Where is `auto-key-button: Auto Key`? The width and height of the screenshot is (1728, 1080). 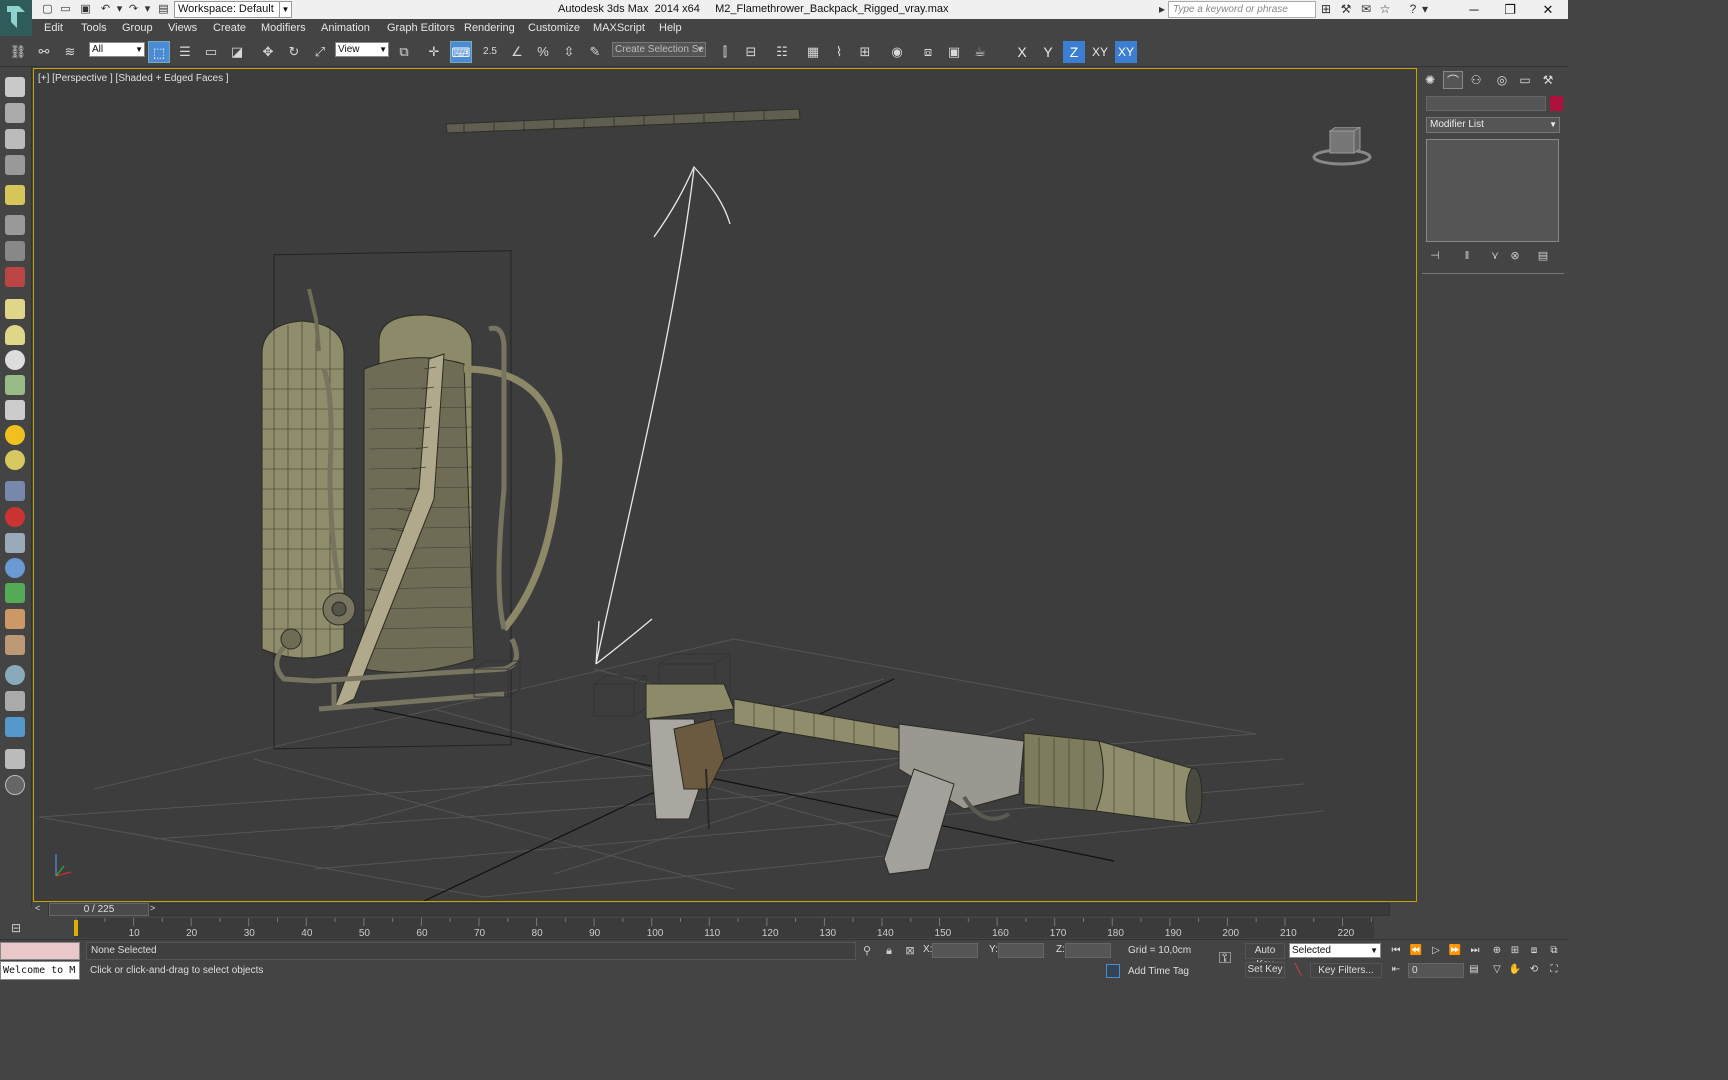
auto-key-button: Auto Key is located at coordinates (1265, 956).